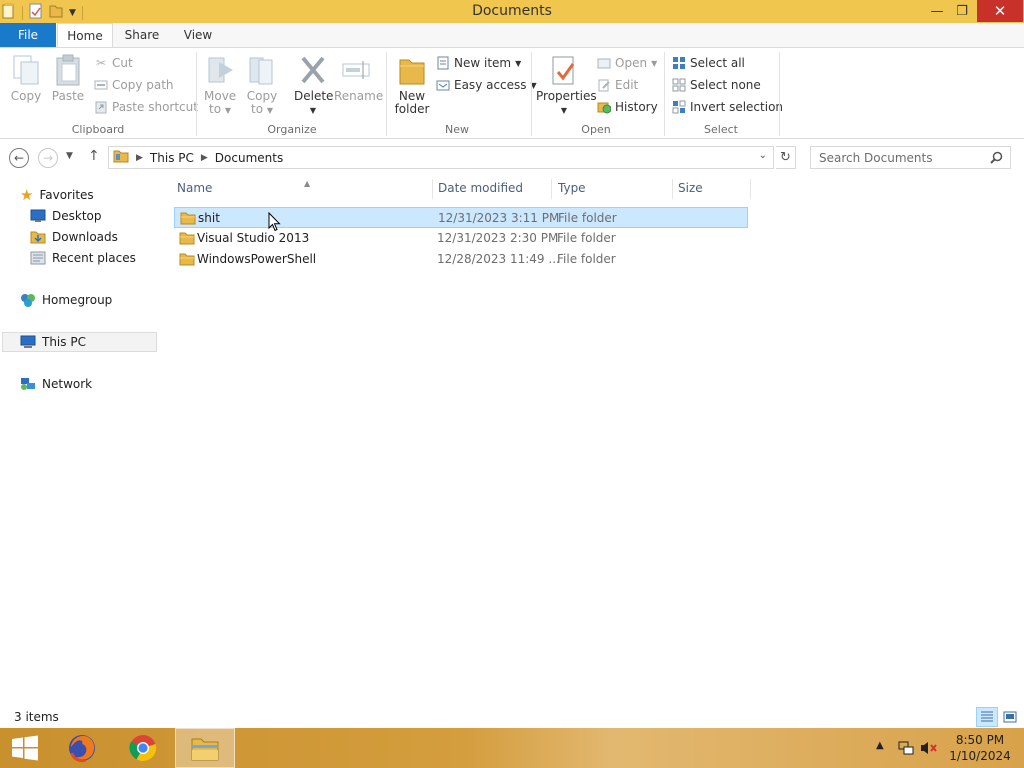 The image size is (1024, 768). I want to click on tab-home: Home, so click(85, 35).